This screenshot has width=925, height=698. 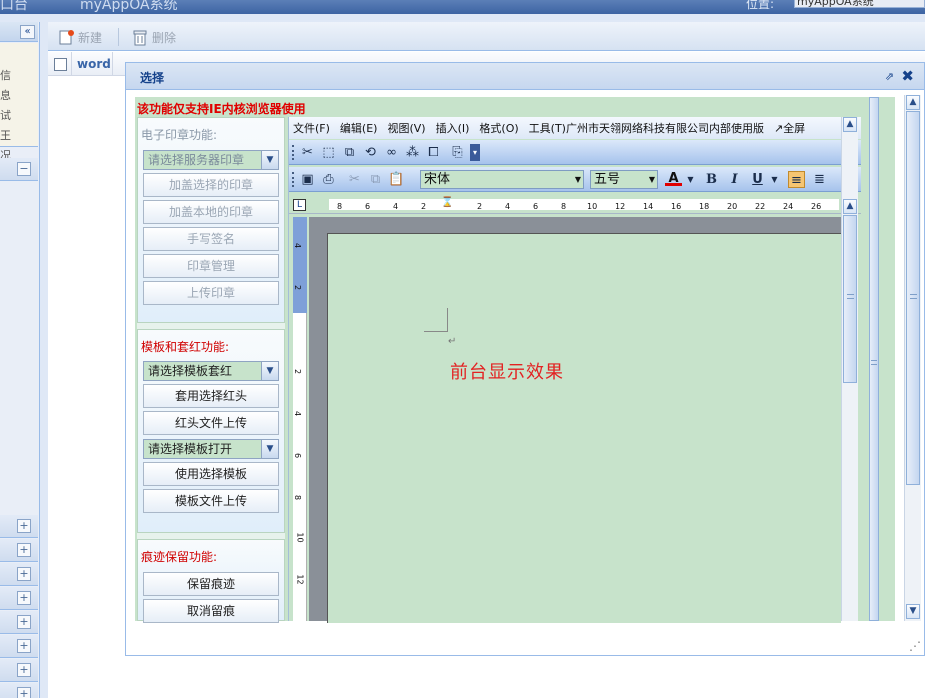 I want to click on document-text: 前台显示效果, so click(x=507, y=371).